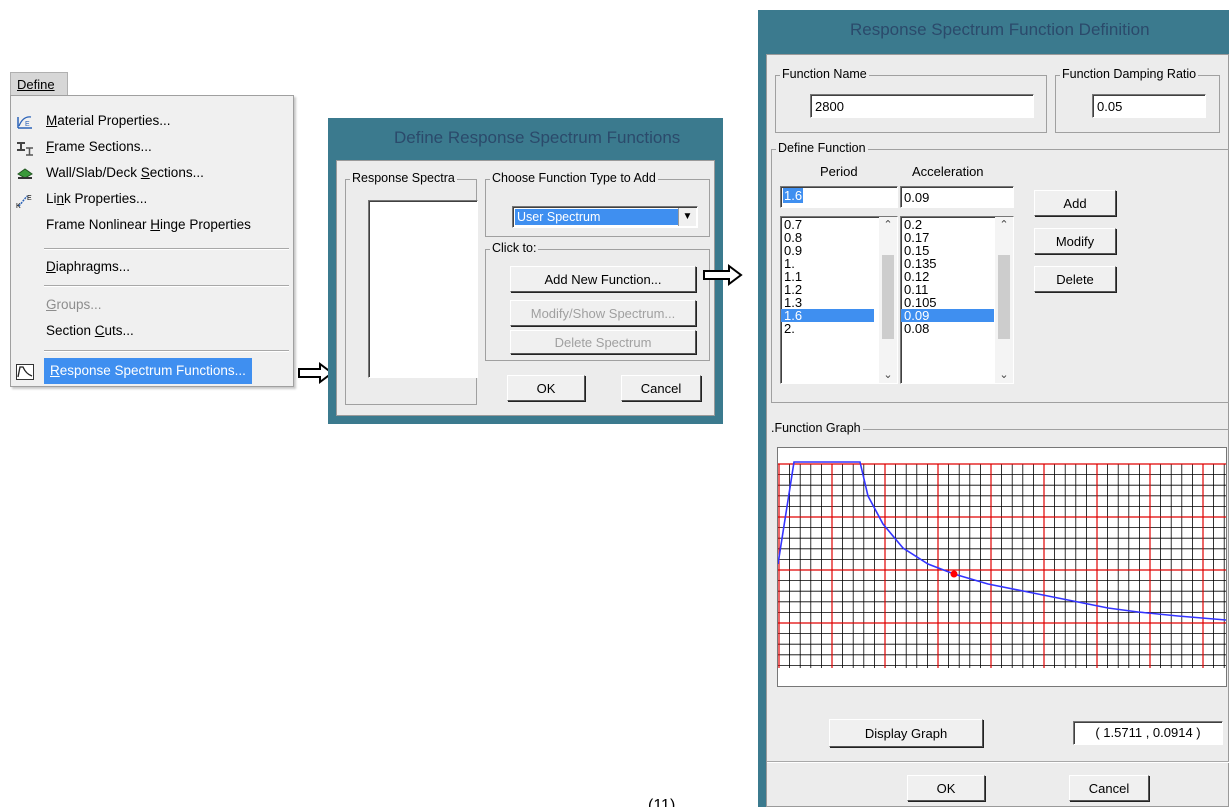  What do you see at coordinates (839, 197) in the screenshot?
I see `period-input: 1.6` at bounding box center [839, 197].